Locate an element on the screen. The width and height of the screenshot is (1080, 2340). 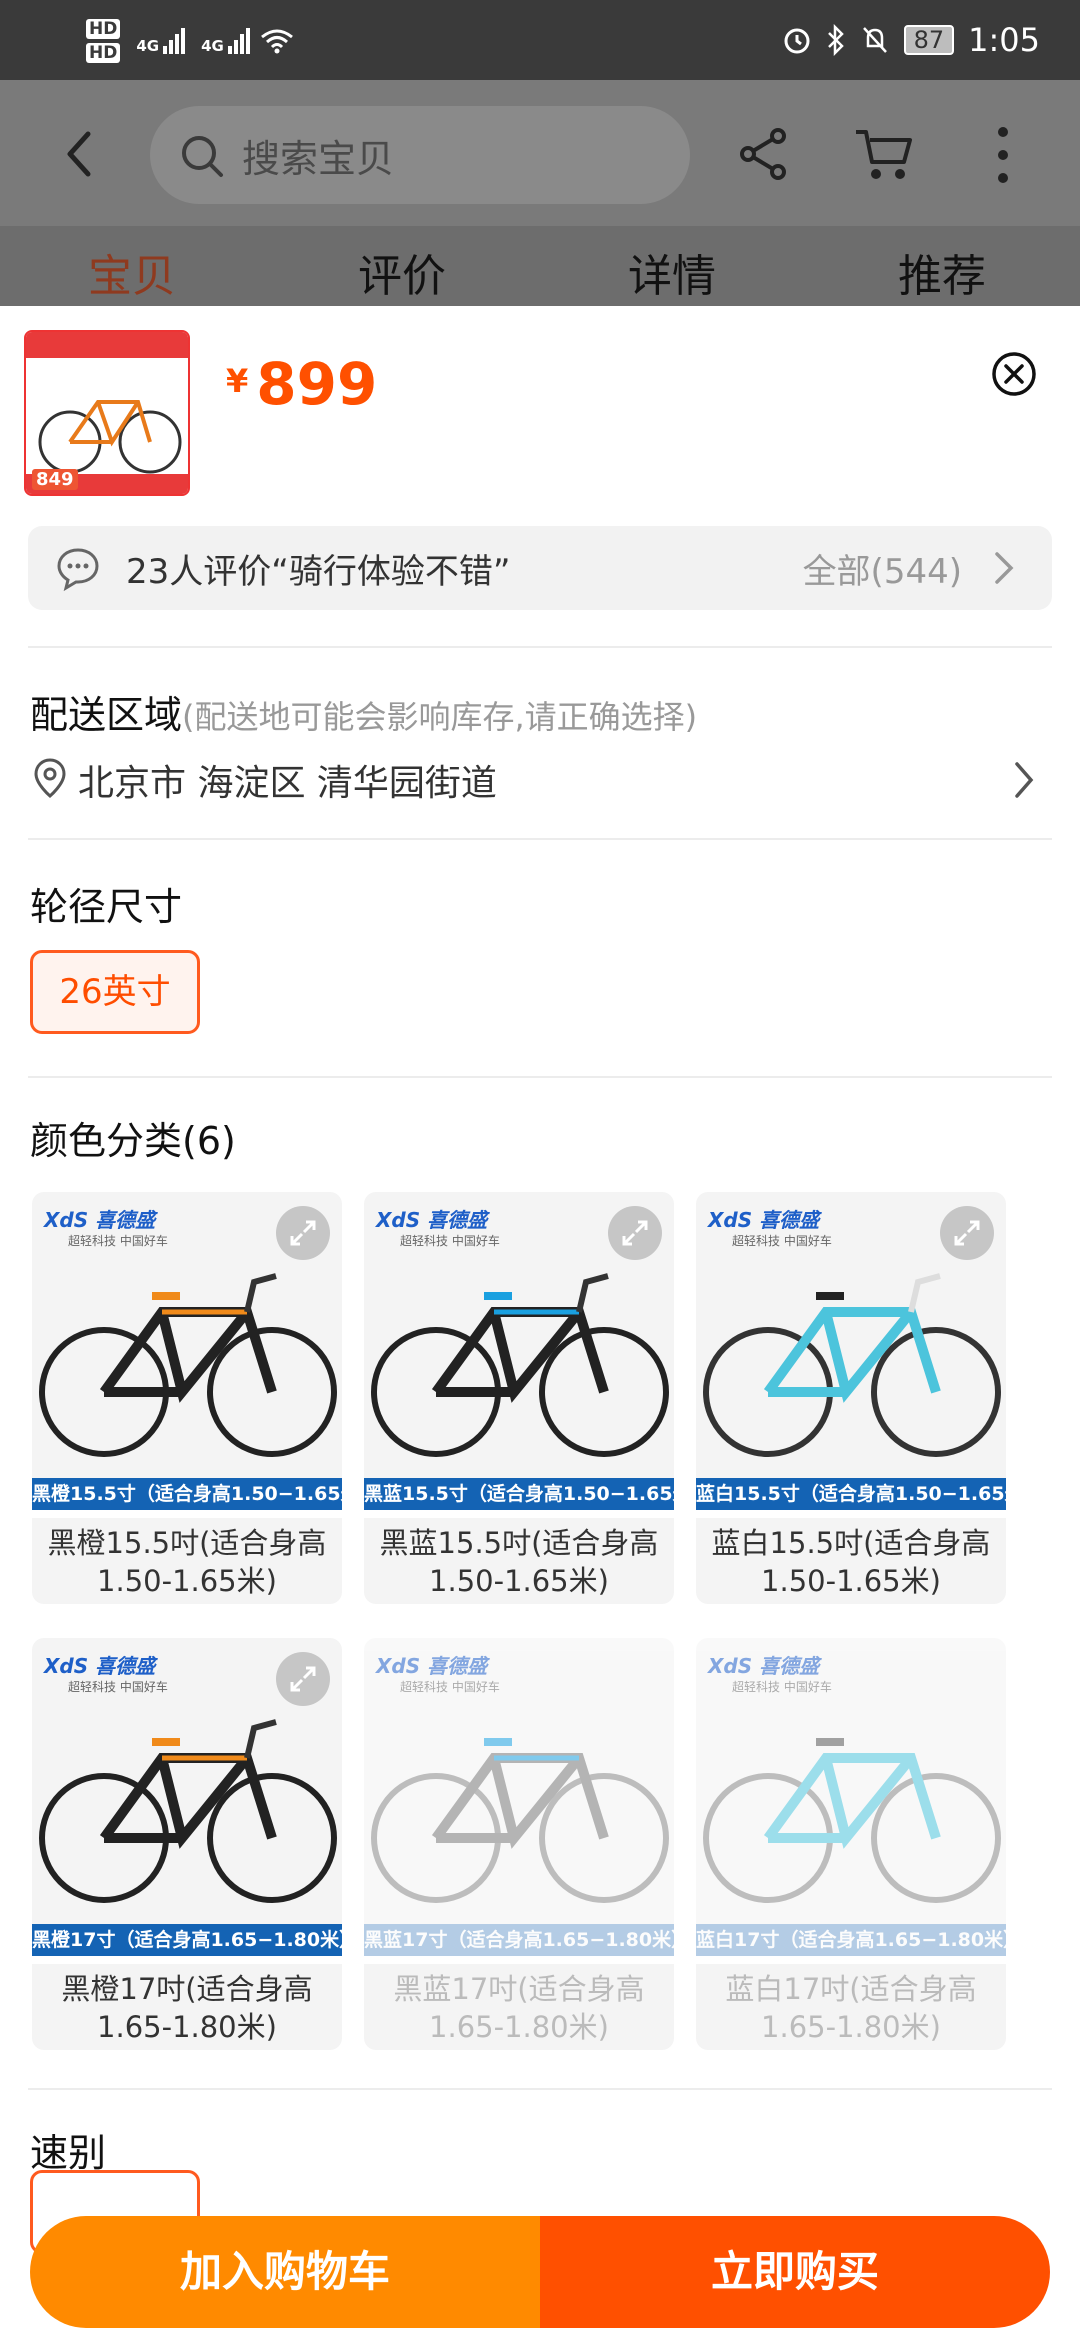
size-strip: 黑橙17寸（适合身高1.65−1.80米） is located at coordinates (187, 1940).